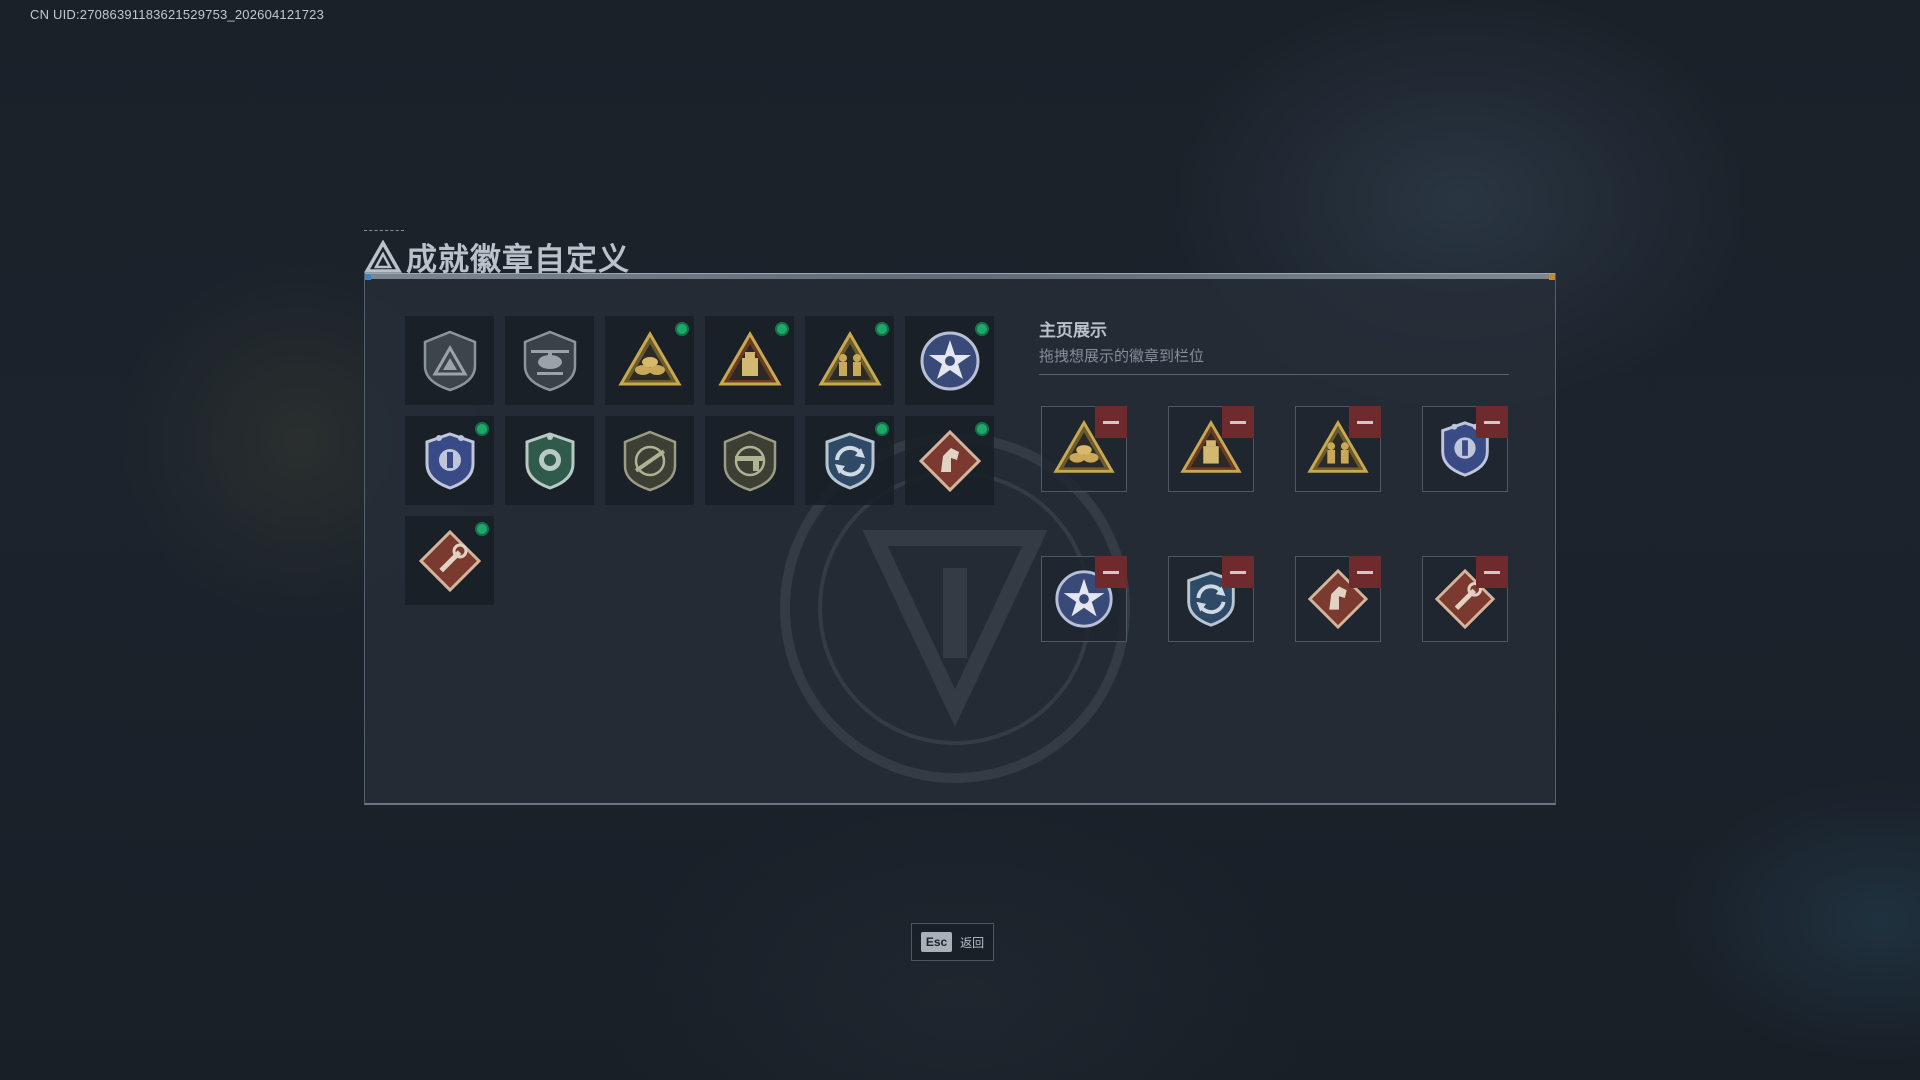 This screenshot has width=1920, height=1080. I want to click on back-button: Esc 返回, so click(952, 942).